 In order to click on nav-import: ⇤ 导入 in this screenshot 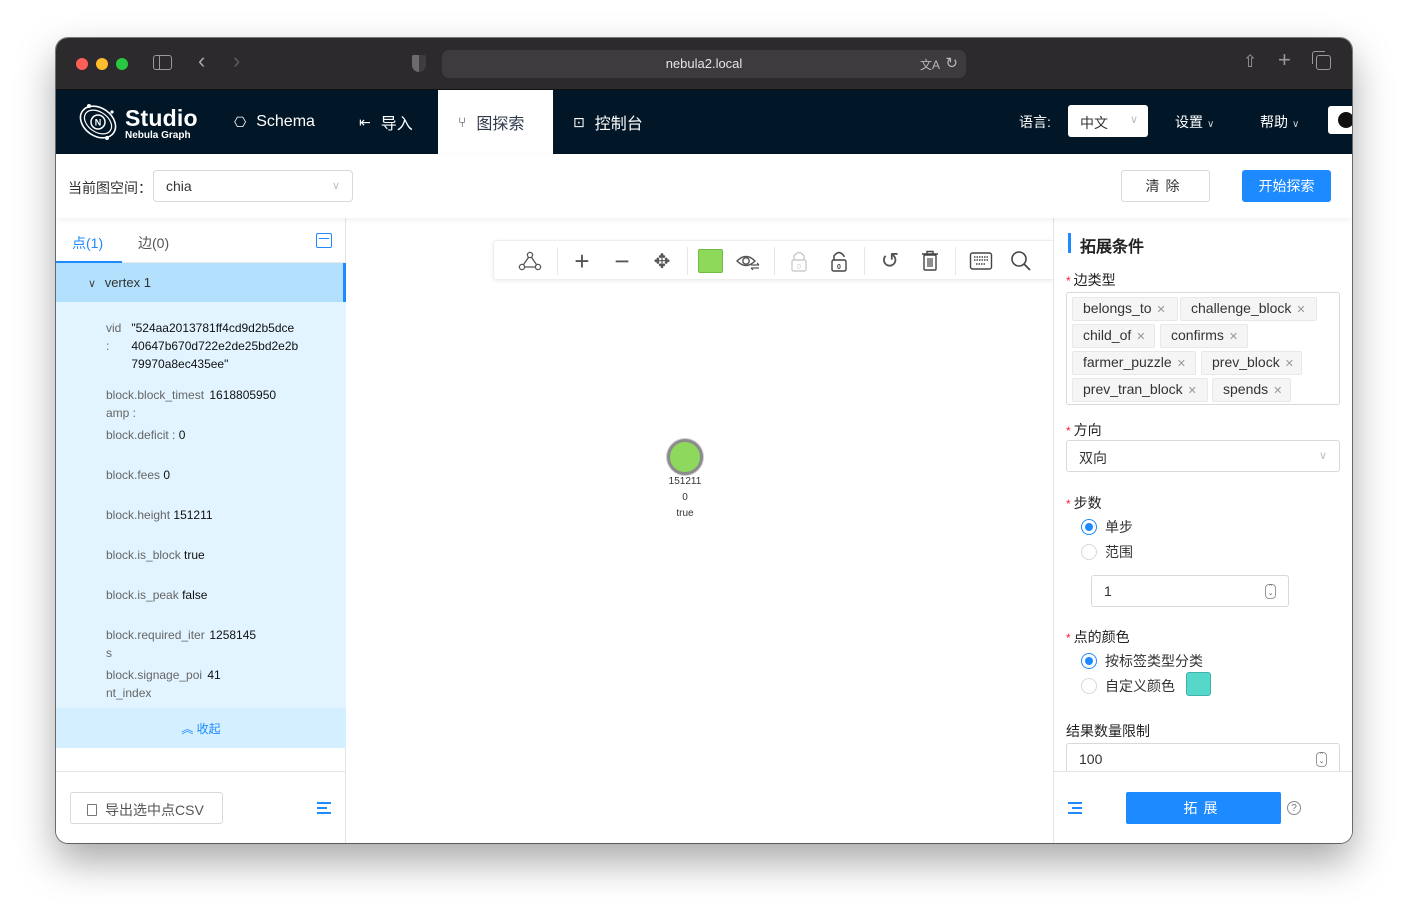, I will do `click(386, 122)`.